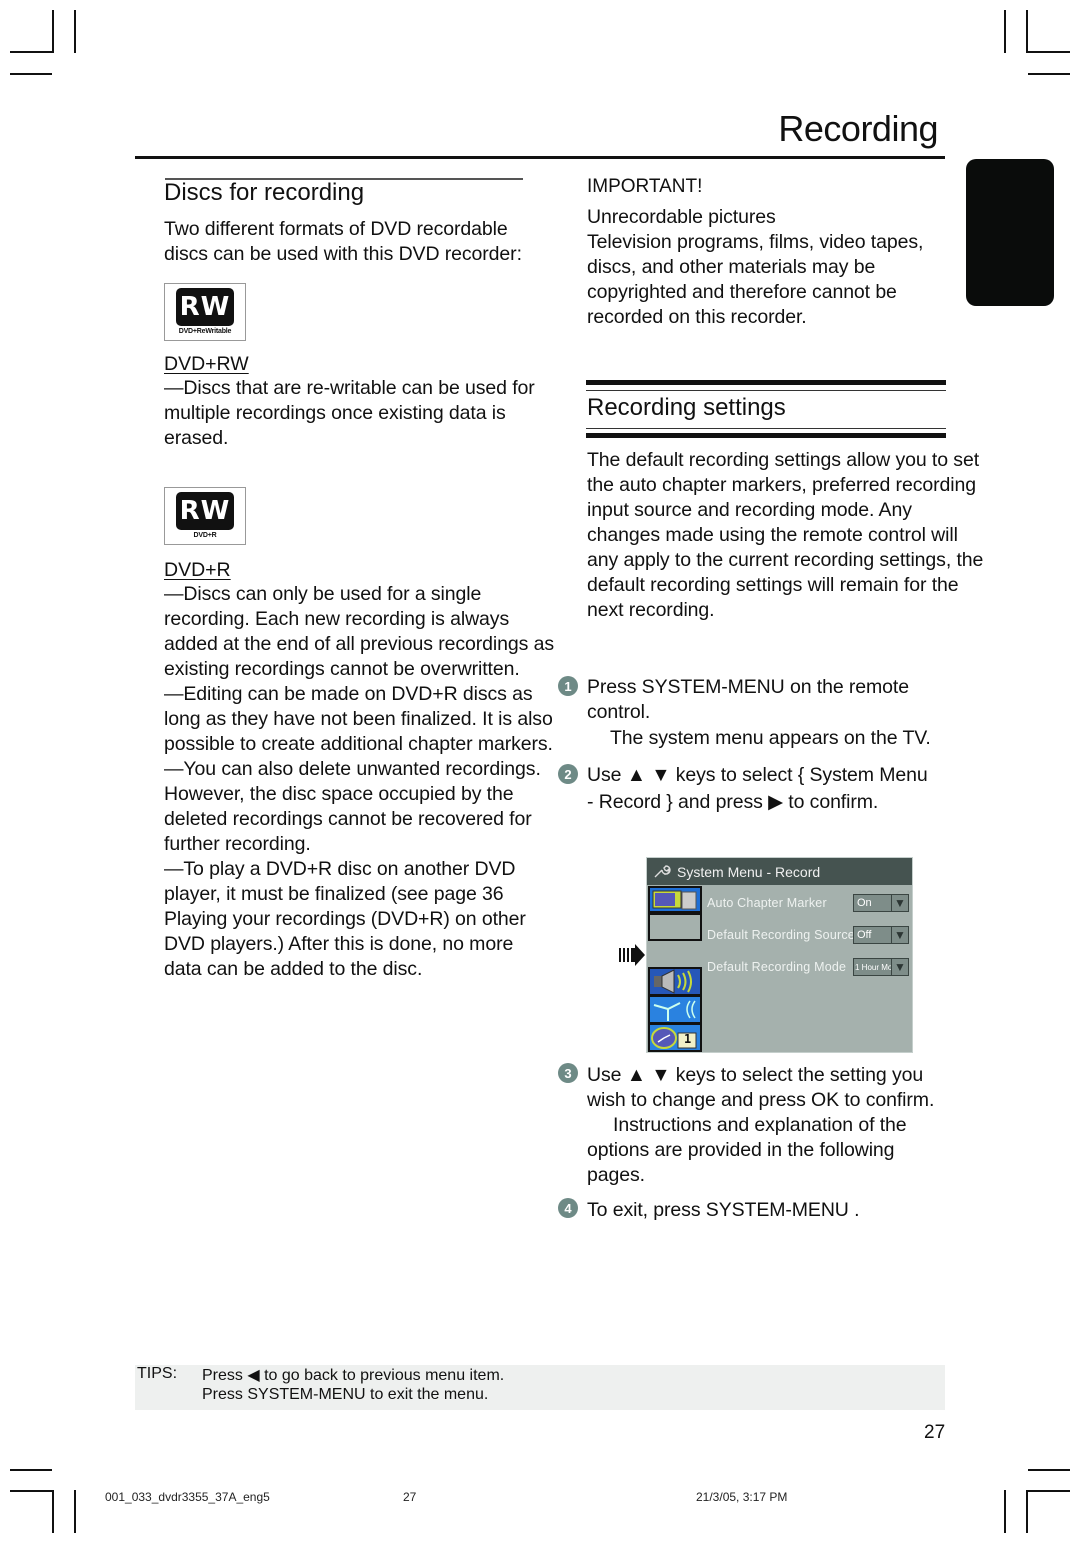 The width and height of the screenshot is (1080, 1544). What do you see at coordinates (681, 217) in the screenshot?
I see `important-subheading: Unrecordable pictures` at bounding box center [681, 217].